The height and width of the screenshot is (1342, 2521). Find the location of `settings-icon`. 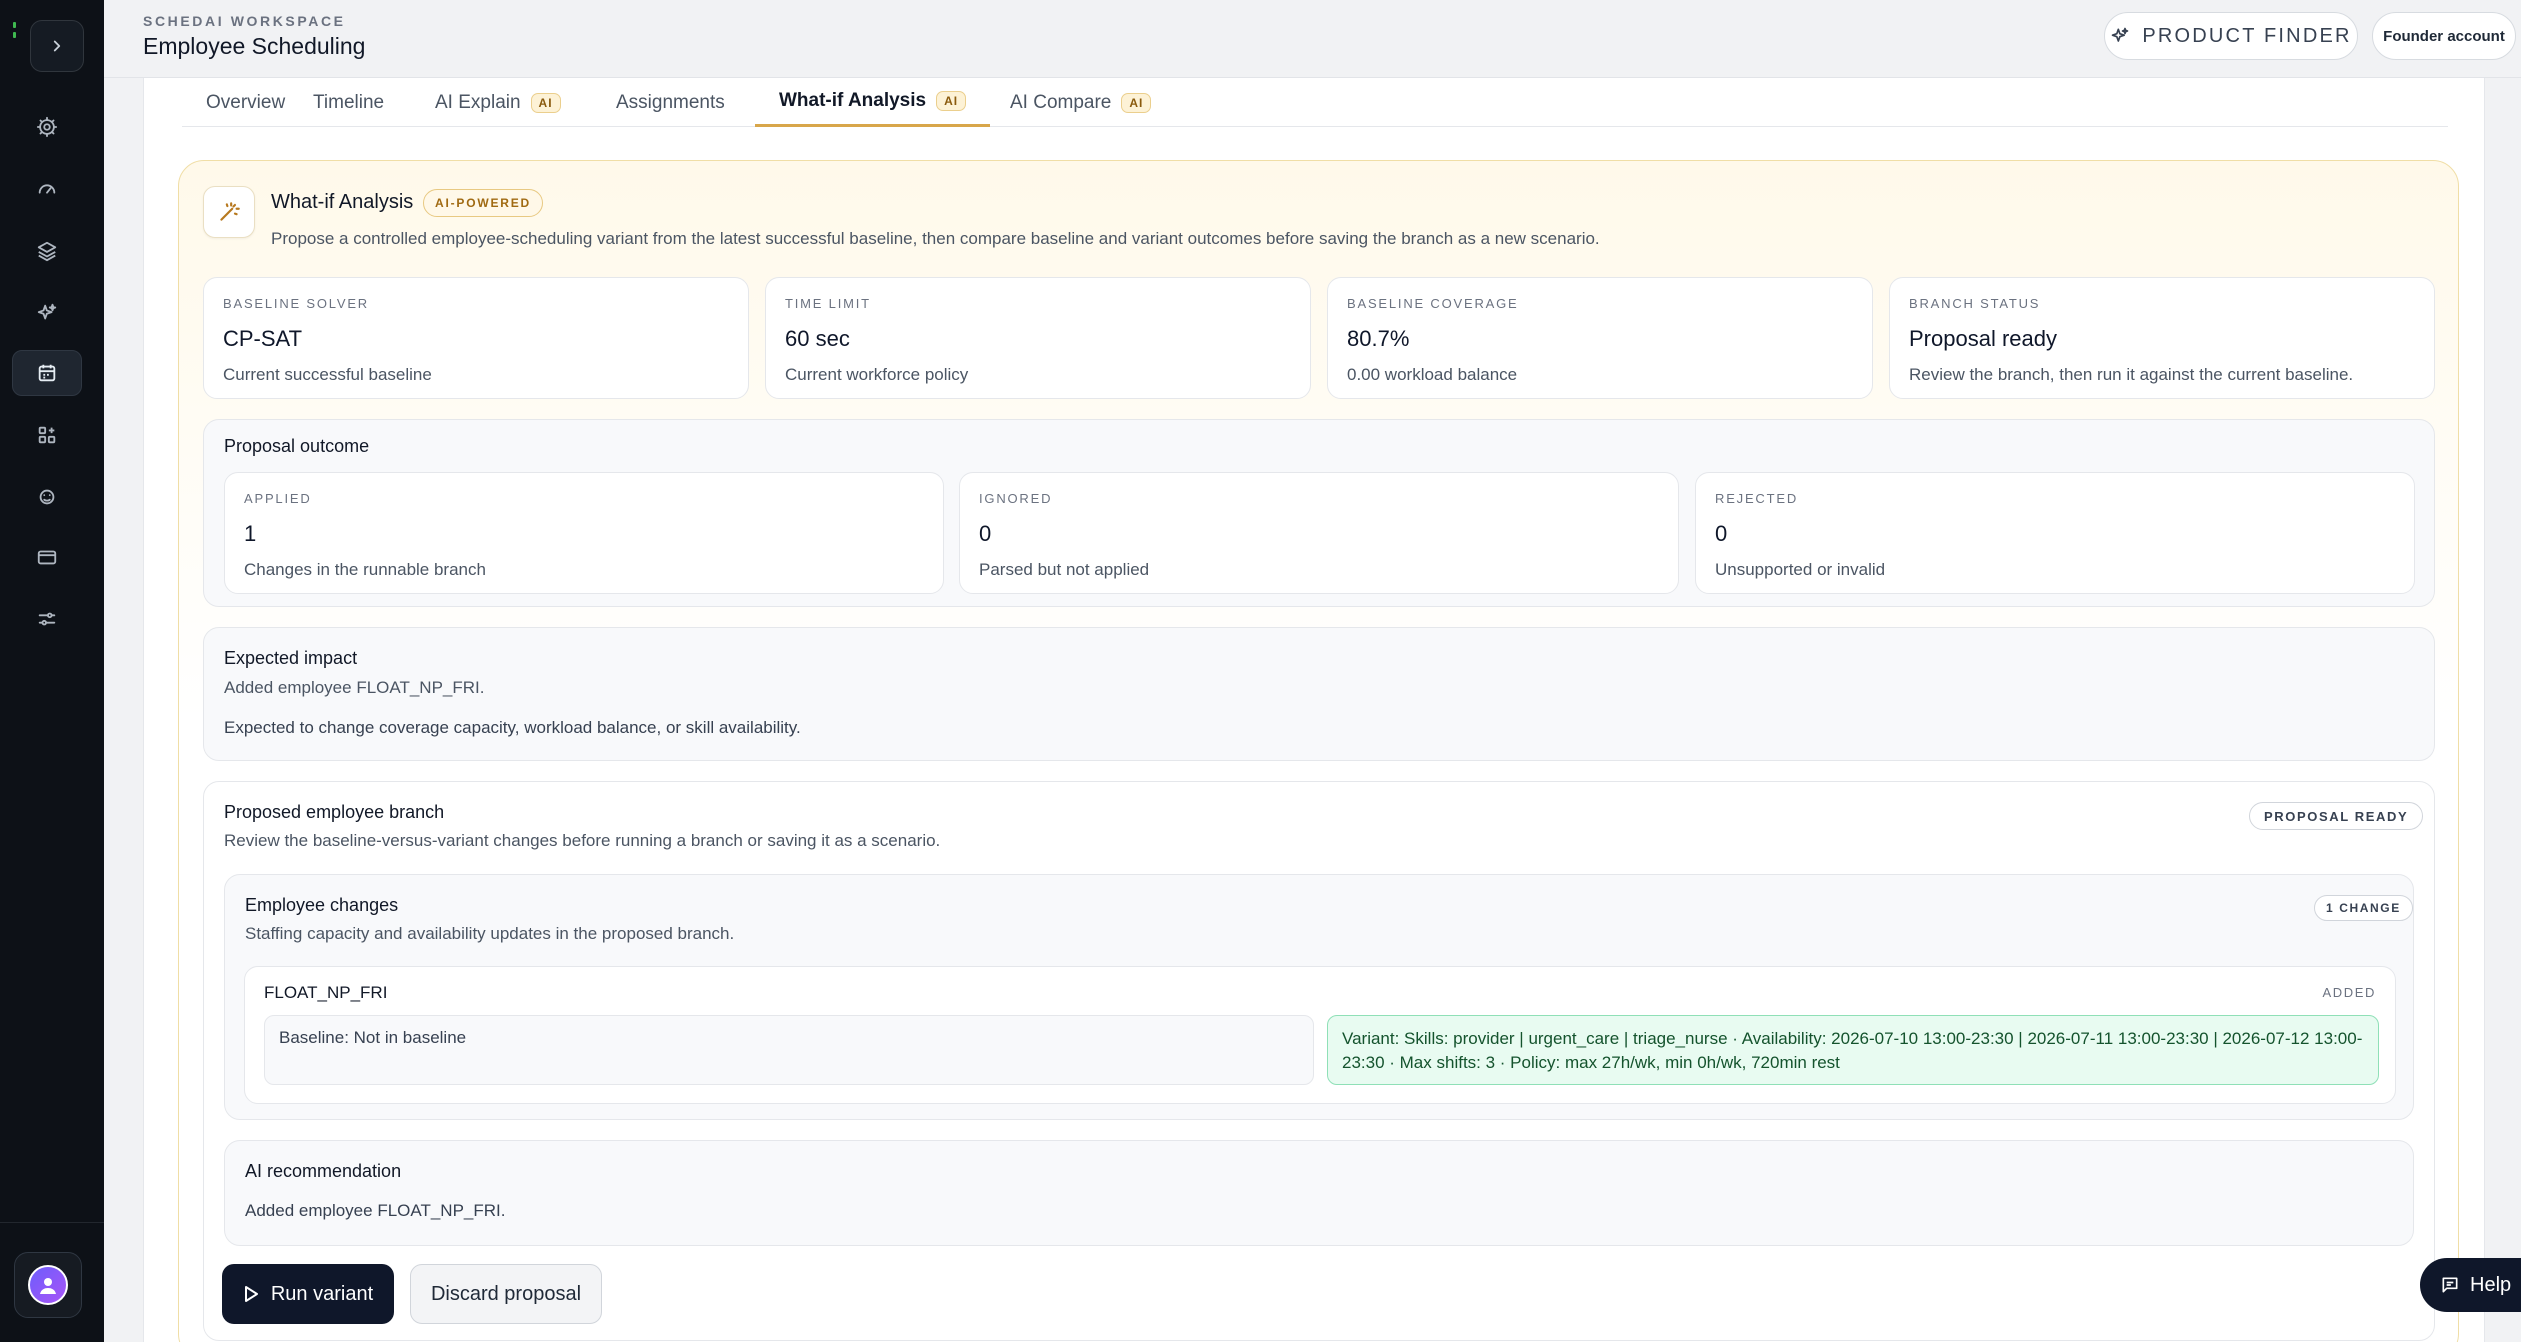

settings-icon is located at coordinates (47, 127).